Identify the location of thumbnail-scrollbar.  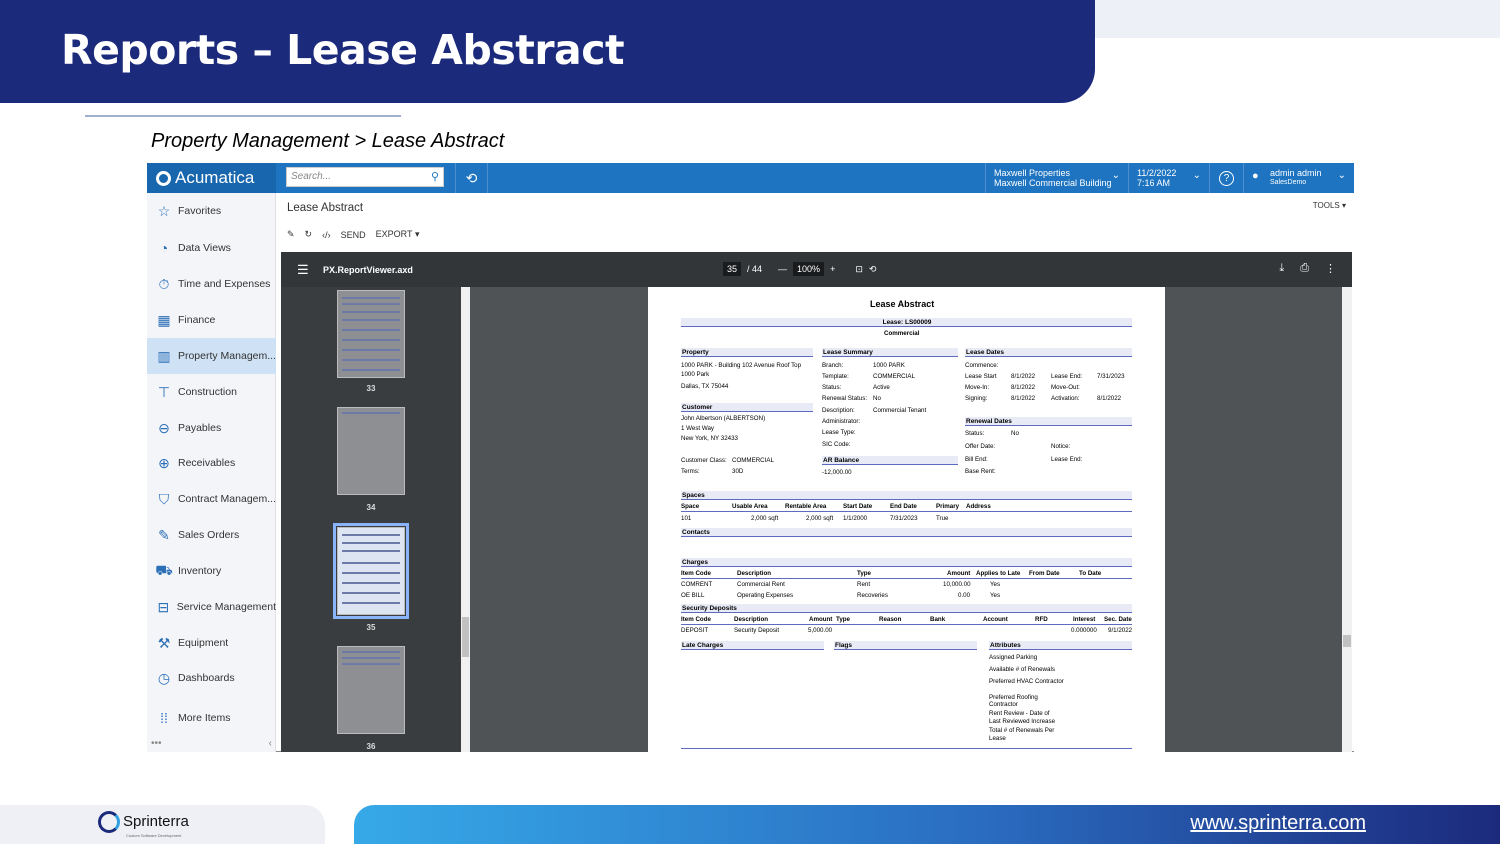
(465, 519).